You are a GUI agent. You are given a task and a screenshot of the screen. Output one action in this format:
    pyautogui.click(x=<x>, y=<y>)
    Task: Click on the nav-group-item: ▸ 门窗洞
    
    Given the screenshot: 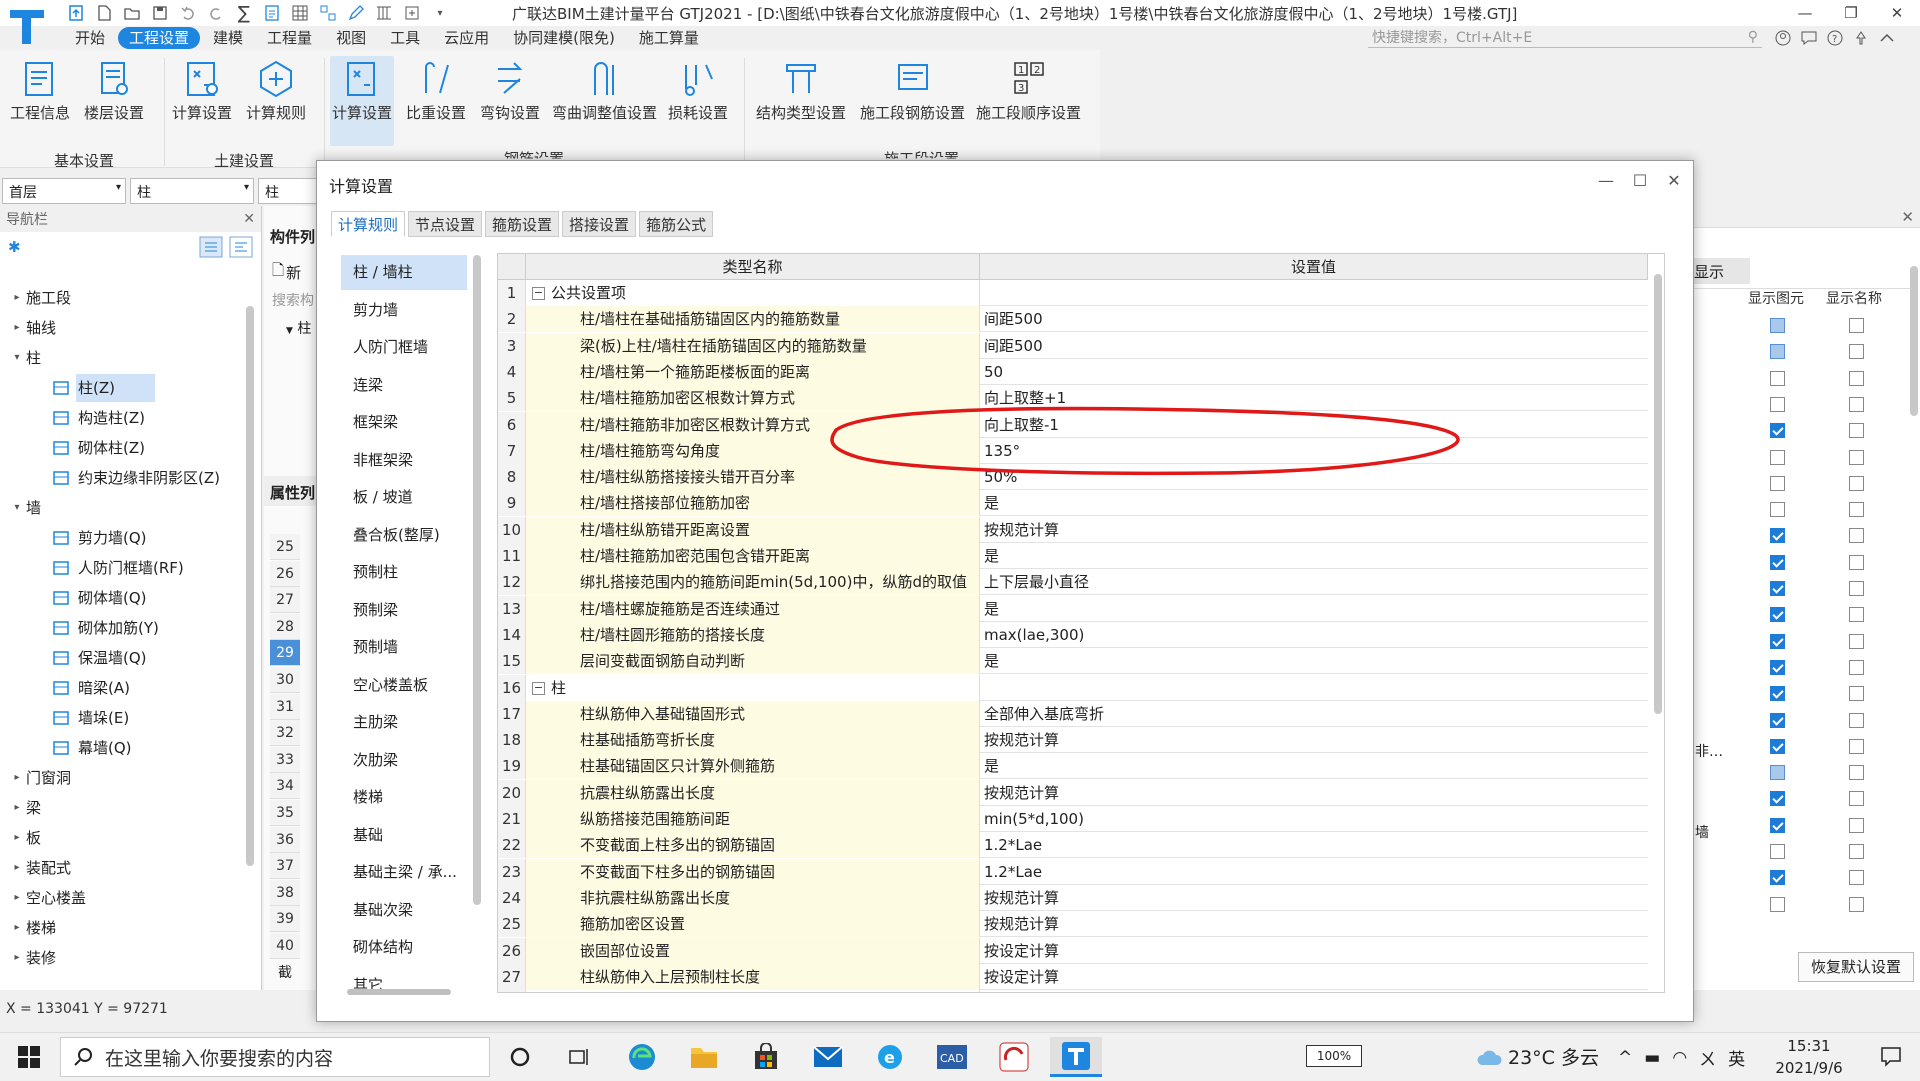 What is the action you would take?
    pyautogui.click(x=41, y=778)
    